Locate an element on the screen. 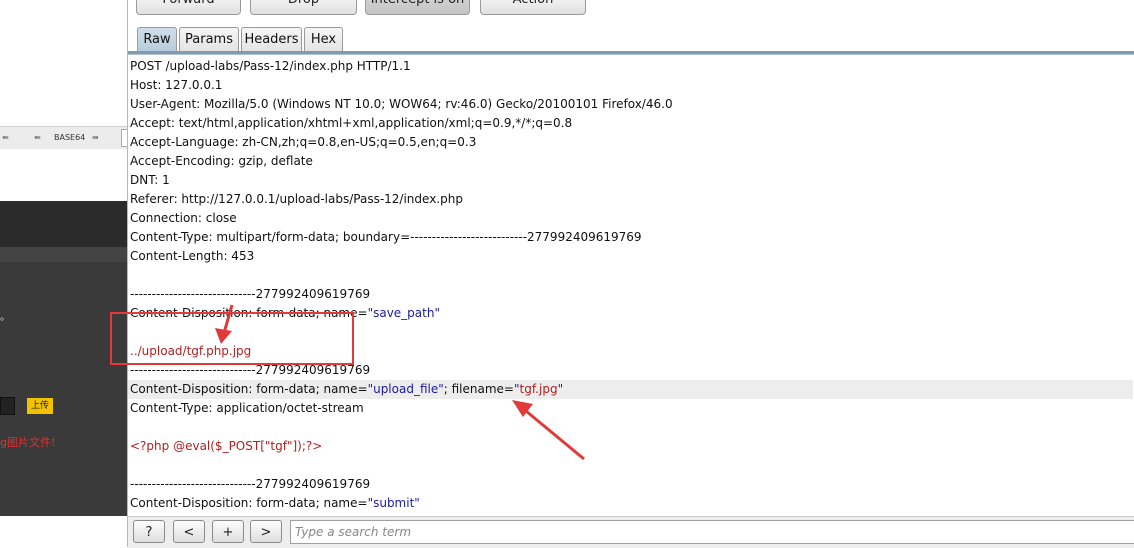 Image resolution: width=1134 pixels, height=548 pixels. next-match-button: > is located at coordinates (266, 531).